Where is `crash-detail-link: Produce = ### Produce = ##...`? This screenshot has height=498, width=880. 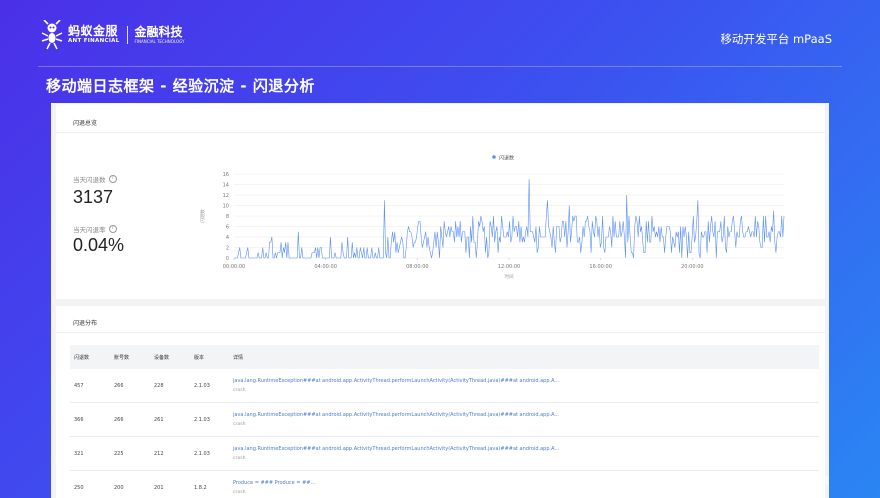
crash-detail-link: Produce = ### Produce = ##... is located at coordinates (274, 483).